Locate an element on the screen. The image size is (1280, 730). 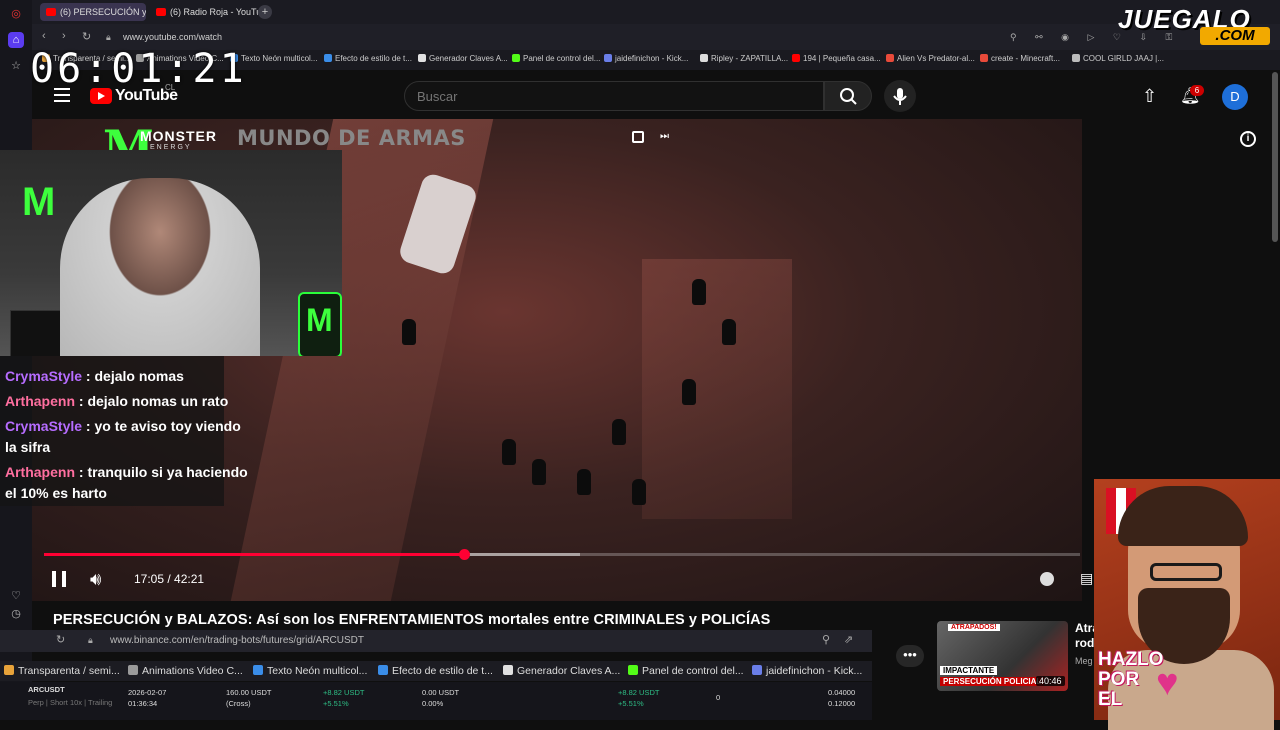
more-actions-button: ••• is located at coordinates (910, 656).